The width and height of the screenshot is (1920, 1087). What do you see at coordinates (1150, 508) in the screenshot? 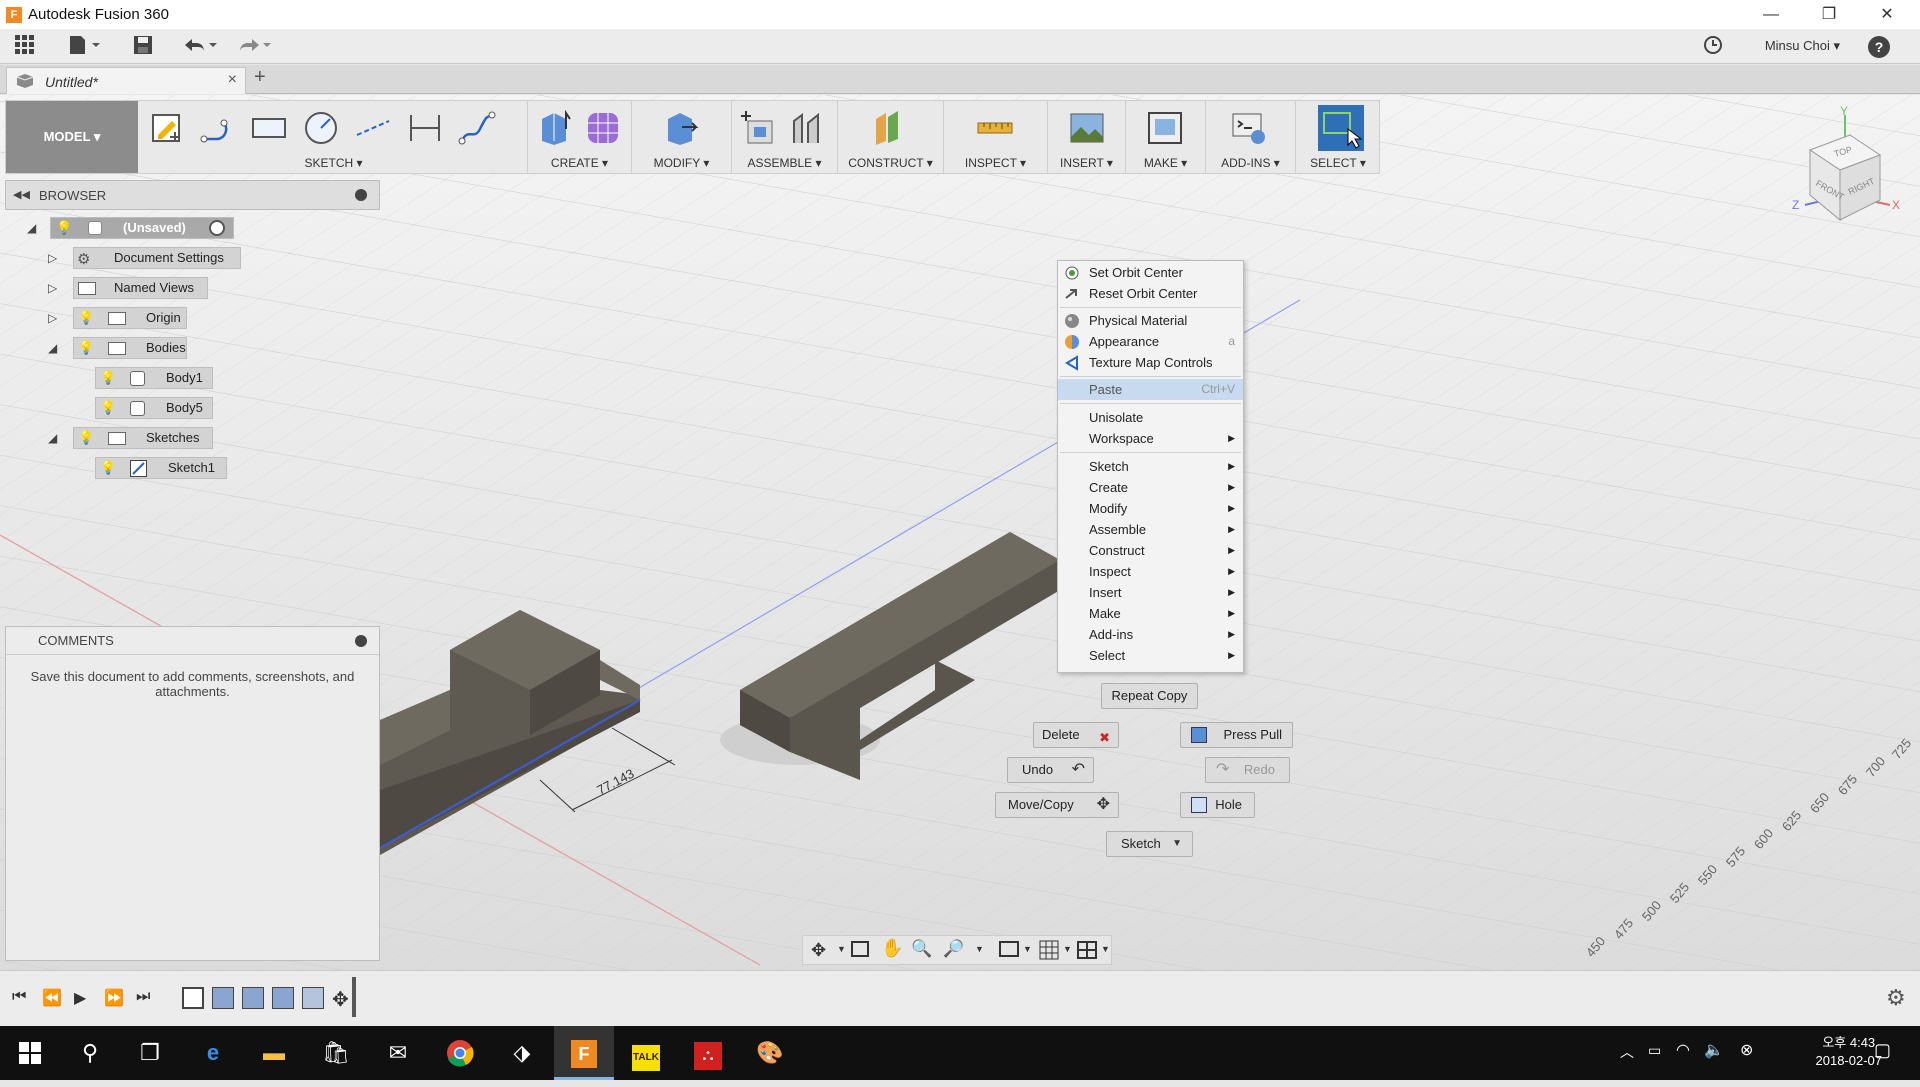
I see `menu-item-modify: Modify ▶` at bounding box center [1150, 508].